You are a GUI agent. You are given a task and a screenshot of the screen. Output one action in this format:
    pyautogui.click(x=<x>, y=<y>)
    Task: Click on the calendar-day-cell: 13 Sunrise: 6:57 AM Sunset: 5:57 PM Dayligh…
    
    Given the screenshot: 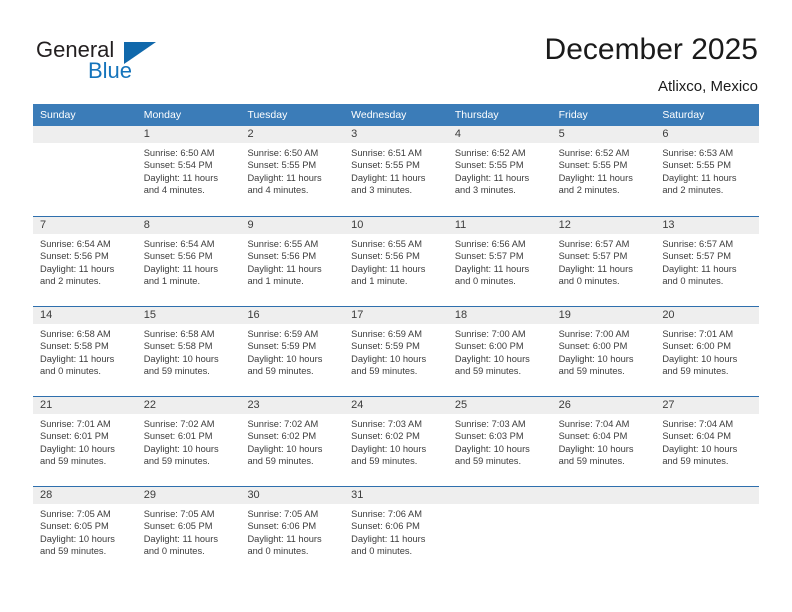 What is the action you would take?
    pyautogui.click(x=707, y=261)
    